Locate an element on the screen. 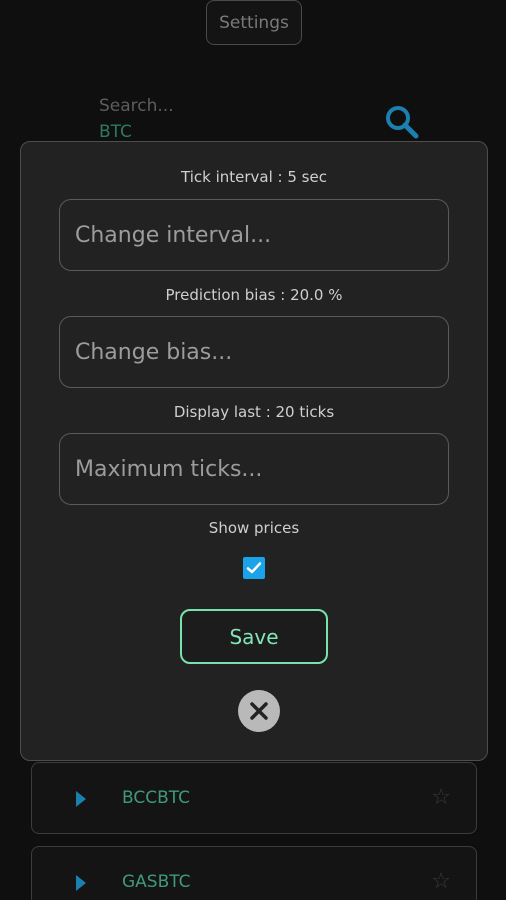 The height and width of the screenshot is (900, 506). show-prices-label: Show prices is located at coordinates (254, 528).